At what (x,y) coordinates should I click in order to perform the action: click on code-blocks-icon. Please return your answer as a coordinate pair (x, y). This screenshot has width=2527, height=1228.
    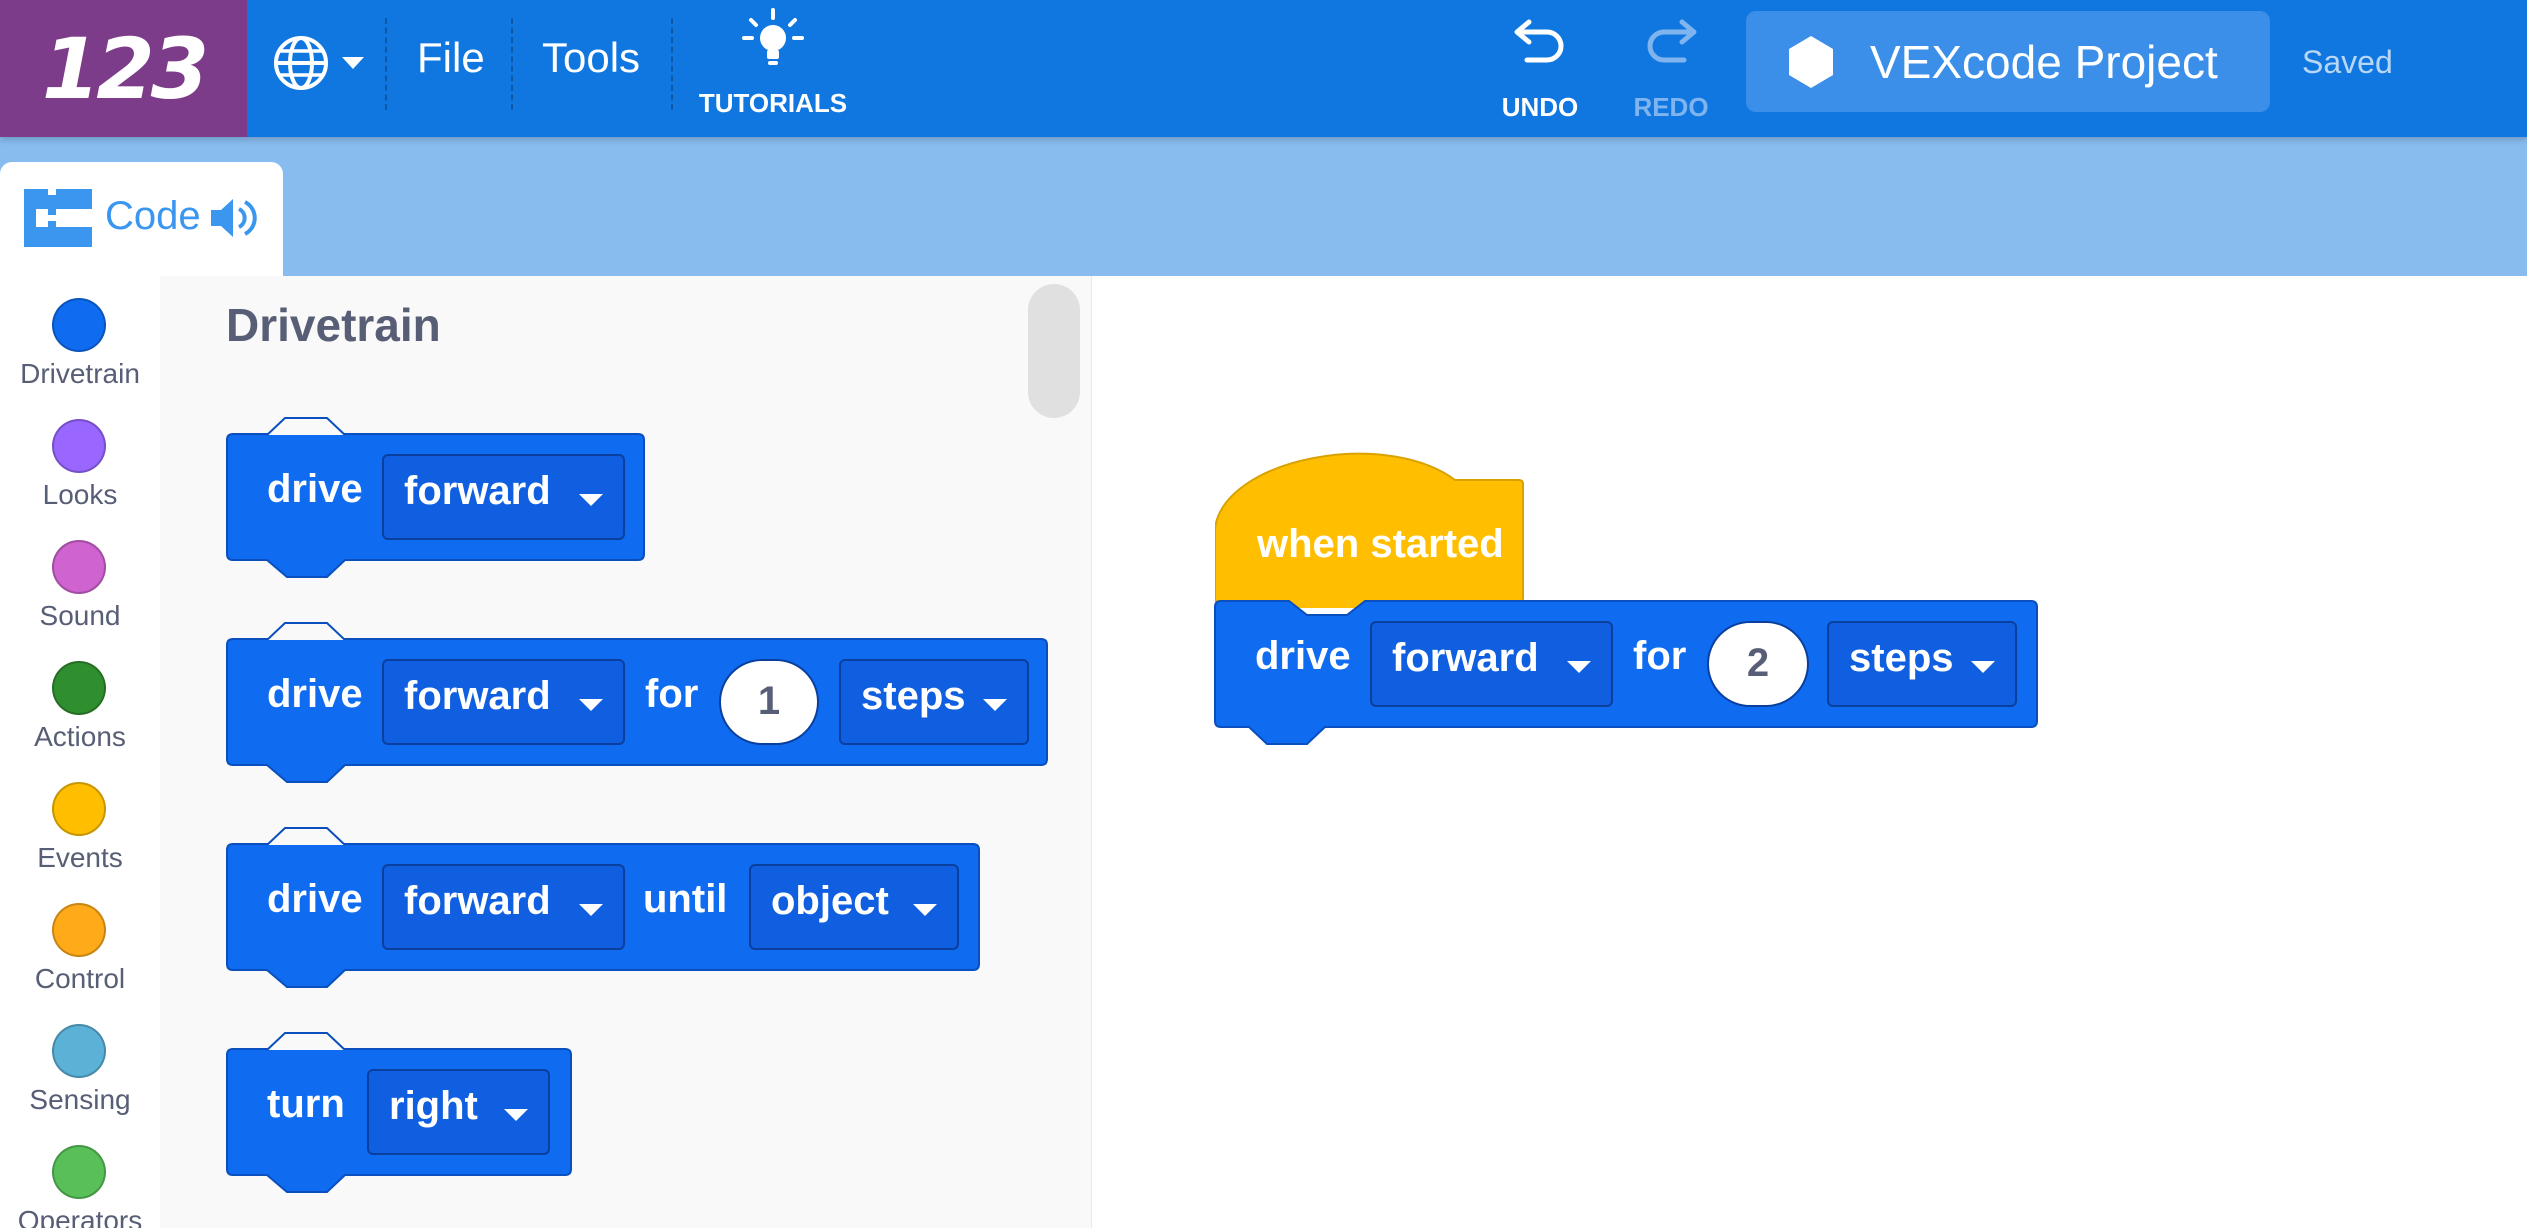
    Looking at the image, I should click on (58, 218).